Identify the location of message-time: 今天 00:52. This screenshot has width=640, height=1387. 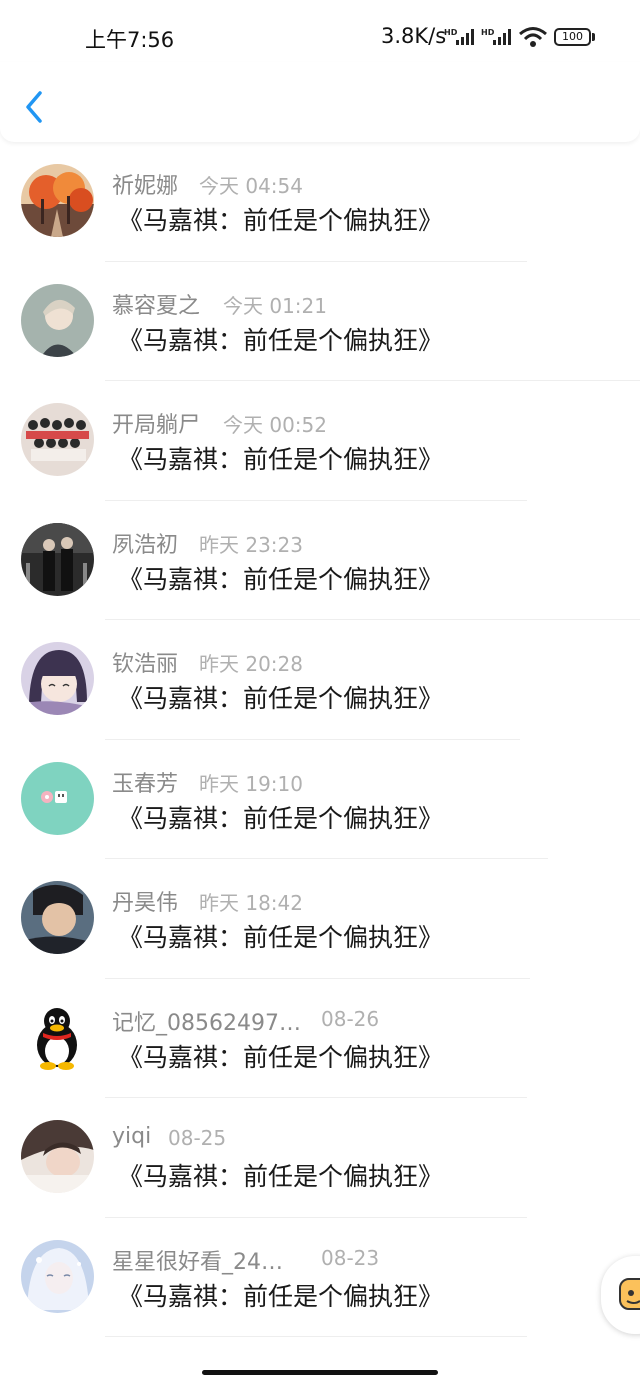
(275, 425).